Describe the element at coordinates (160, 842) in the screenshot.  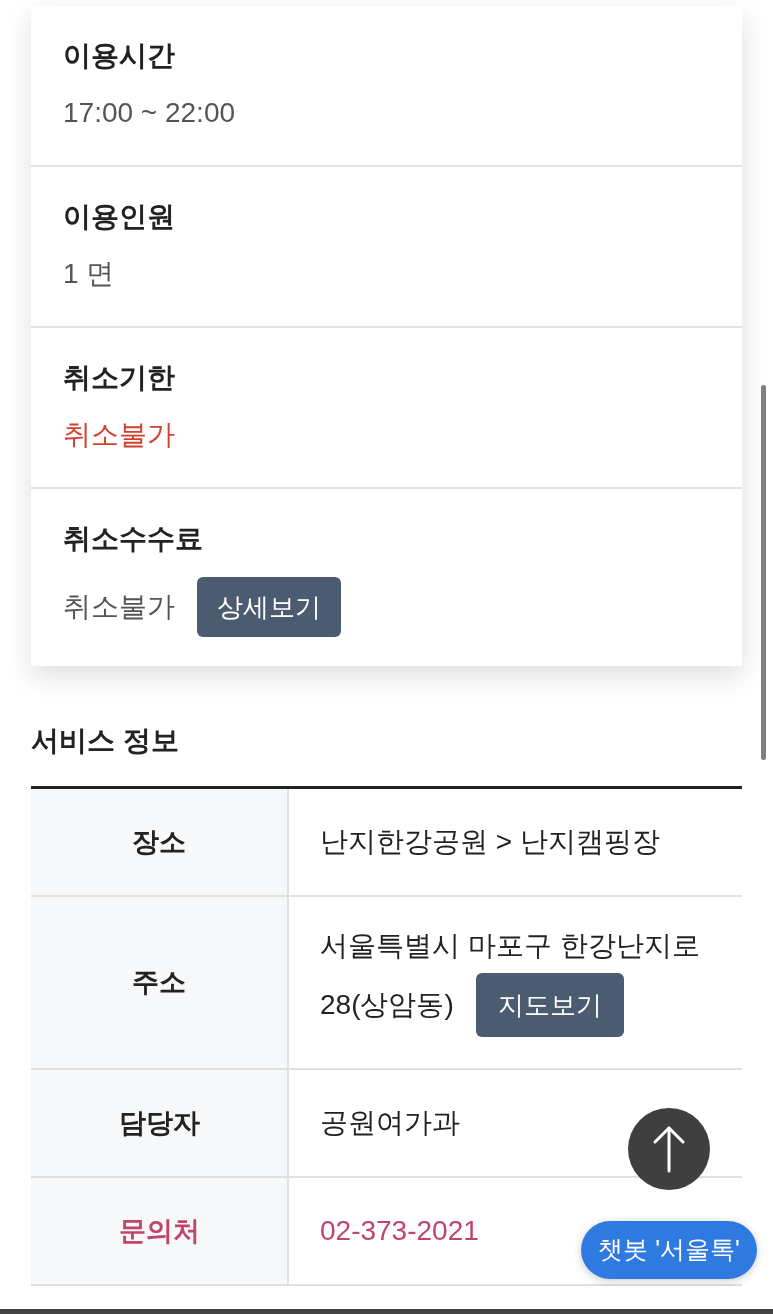
I see `table-header-cell: 장소` at that location.